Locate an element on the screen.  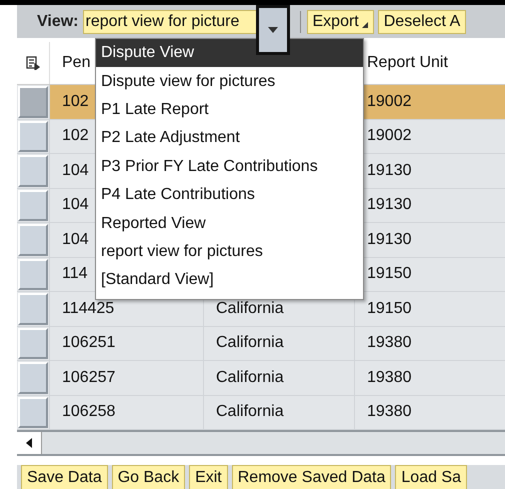
left-arrow-icon is located at coordinates (29, 443).